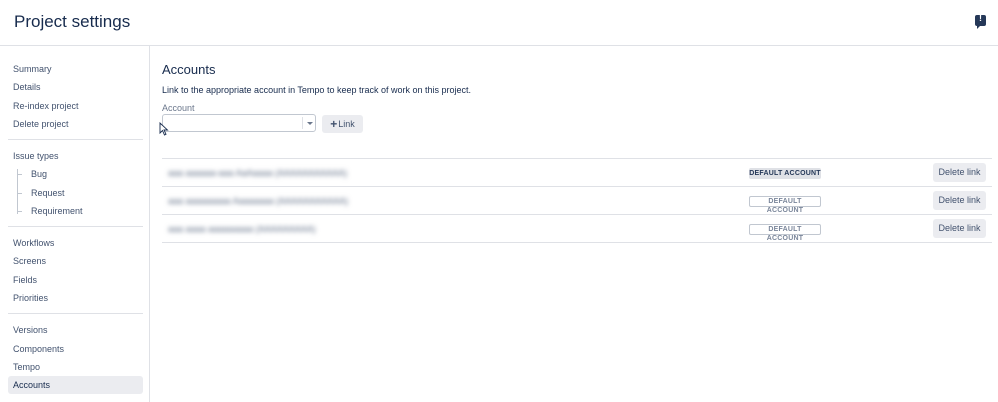 The height and width of the screenshot is (402, 998). What do you see at coordinates (75, 280) in the screenshot?
I see `sidebar-item-fields: Fields` at bounding box center [75, 280].